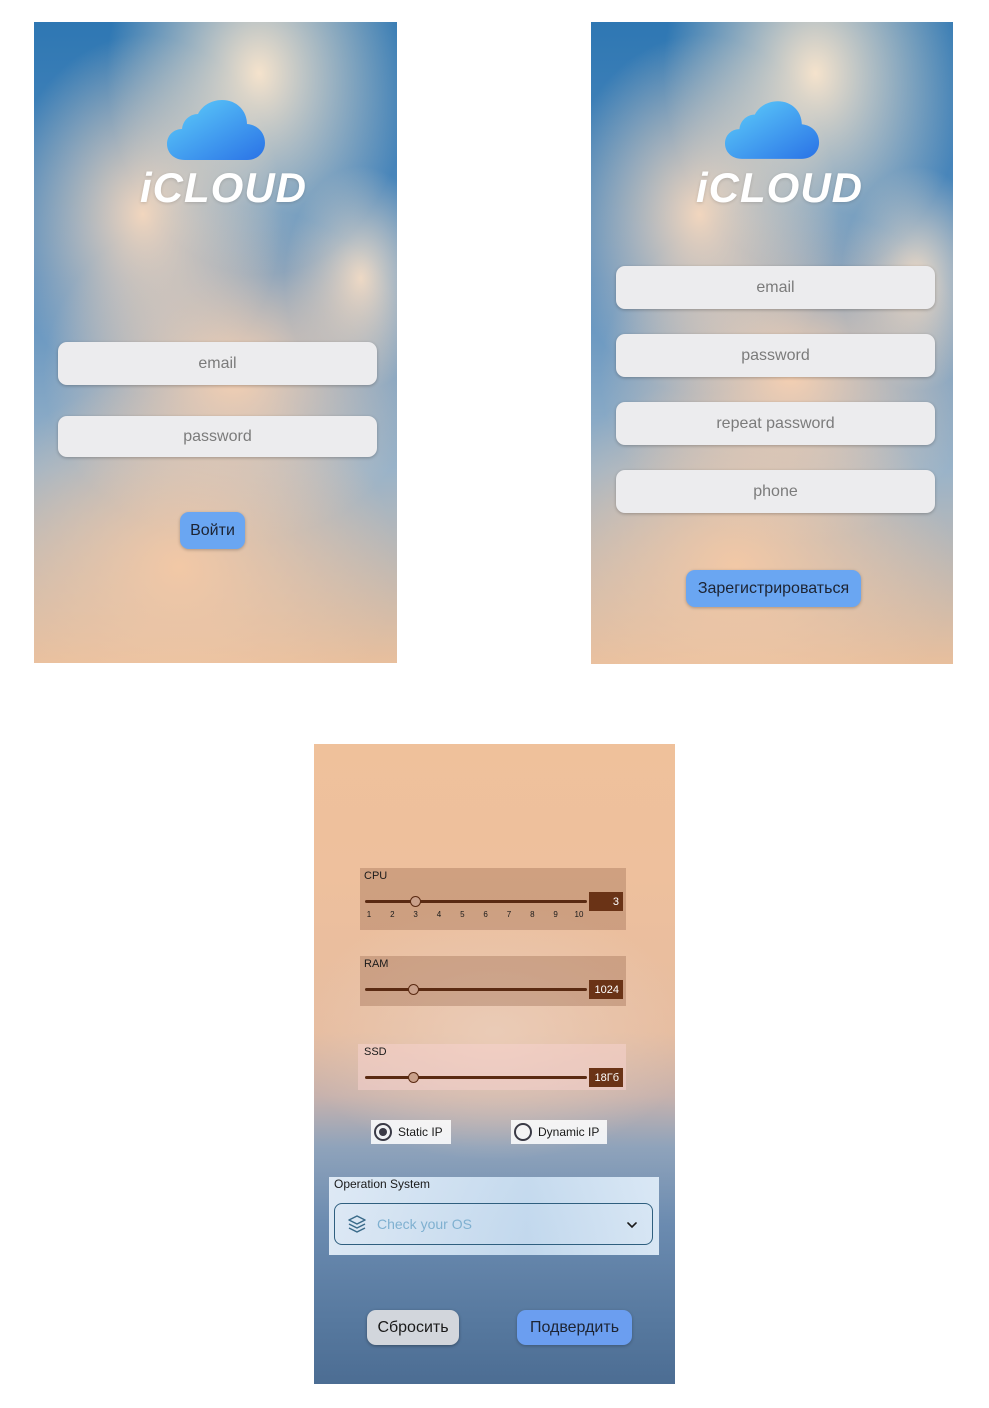  Describe the element at coordinates (383, 1132) in the screenshot. I see `radio-selected-icon` at that location.